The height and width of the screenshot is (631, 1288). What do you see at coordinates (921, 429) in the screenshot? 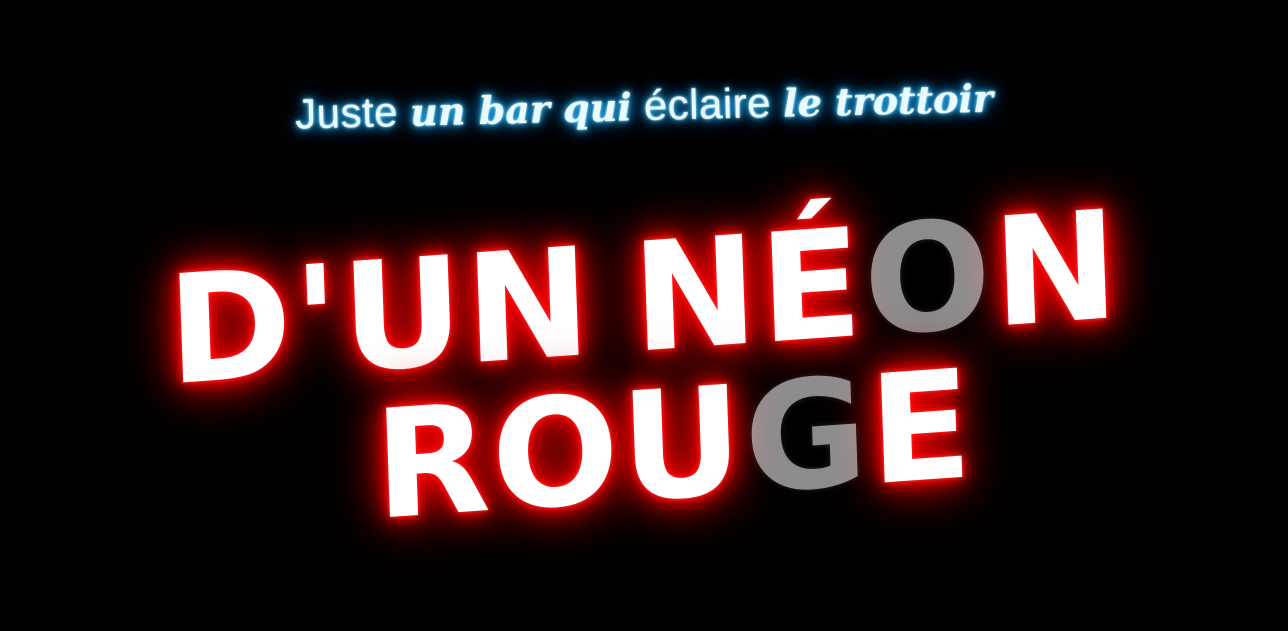
I see `headline-letter-e: E` at bounding box center [921, 429].